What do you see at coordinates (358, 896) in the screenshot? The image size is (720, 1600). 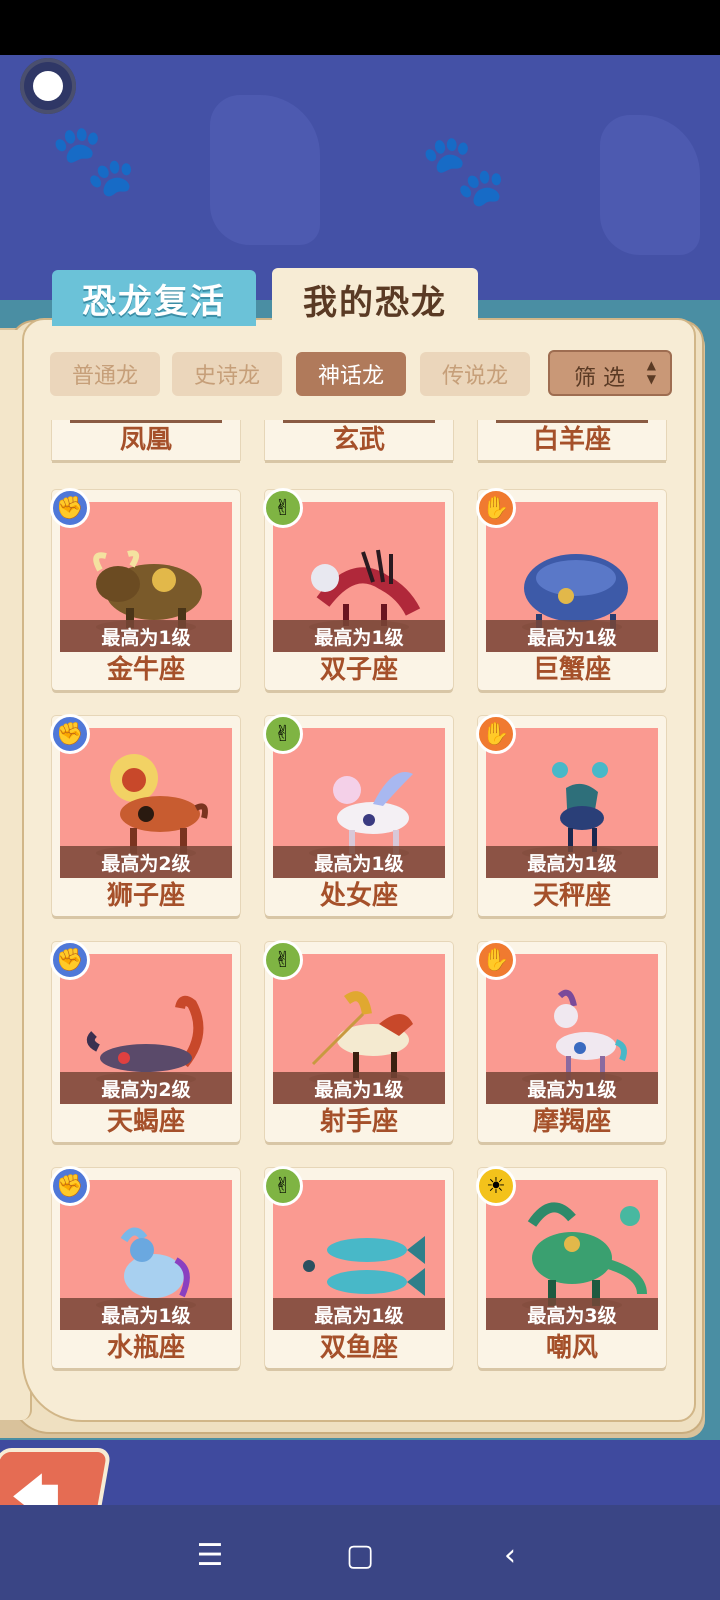 I see `dino-name: 处女座` at bounding box center [358, 896].